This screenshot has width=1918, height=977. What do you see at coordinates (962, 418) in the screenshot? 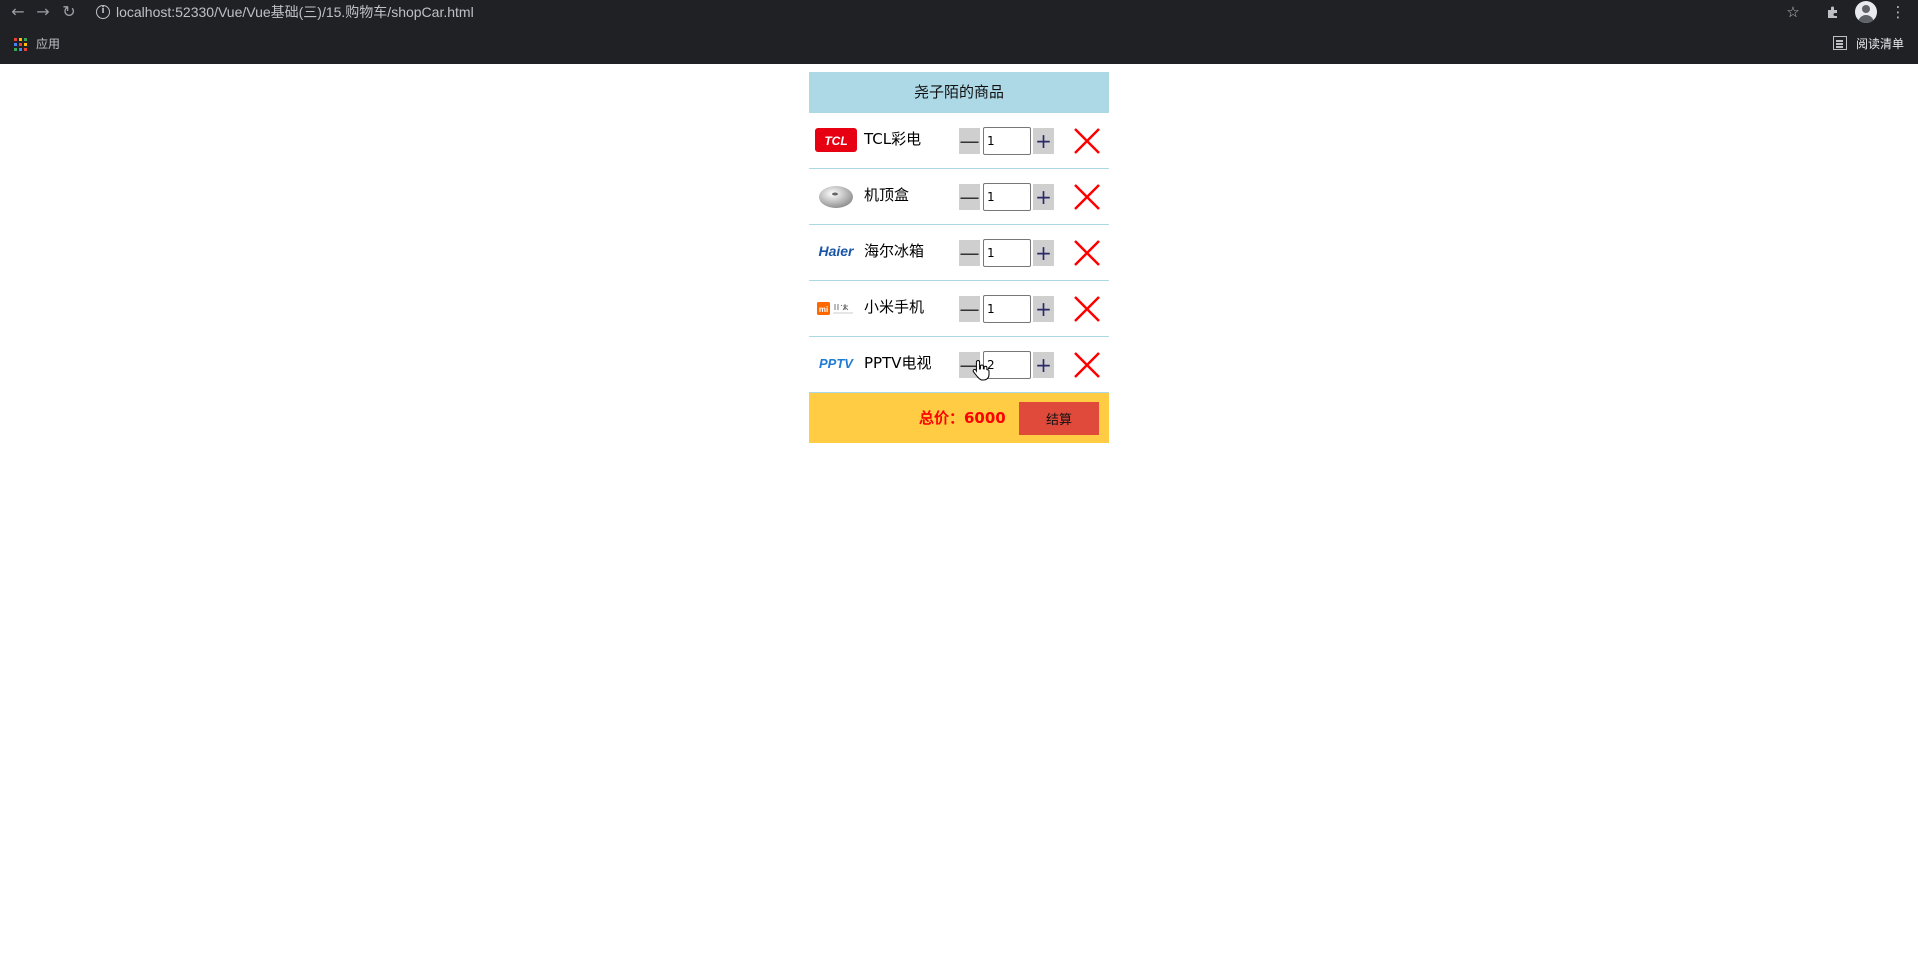
I see `total-price: 总价：6000` at bounding box center [962, 418].